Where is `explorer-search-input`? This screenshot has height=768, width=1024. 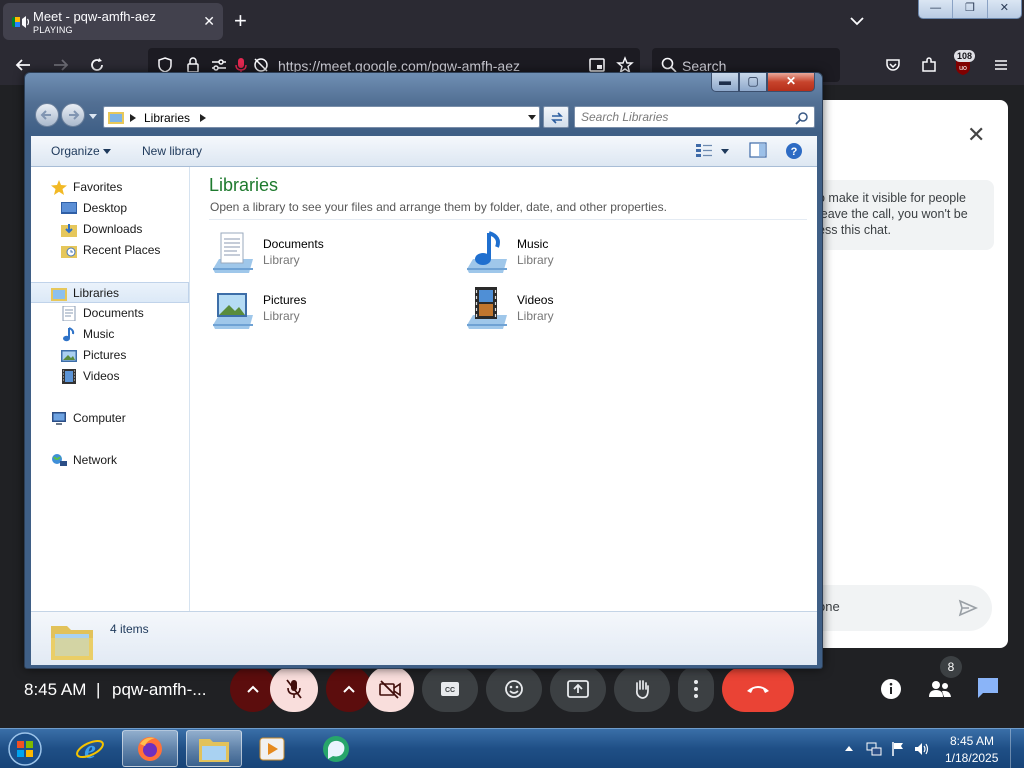 explorer-search-input is located at coordinates (686, 117).